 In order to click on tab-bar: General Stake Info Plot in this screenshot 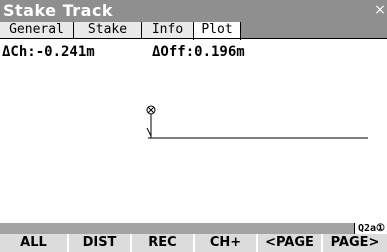, I will do `click(193, 30)`.